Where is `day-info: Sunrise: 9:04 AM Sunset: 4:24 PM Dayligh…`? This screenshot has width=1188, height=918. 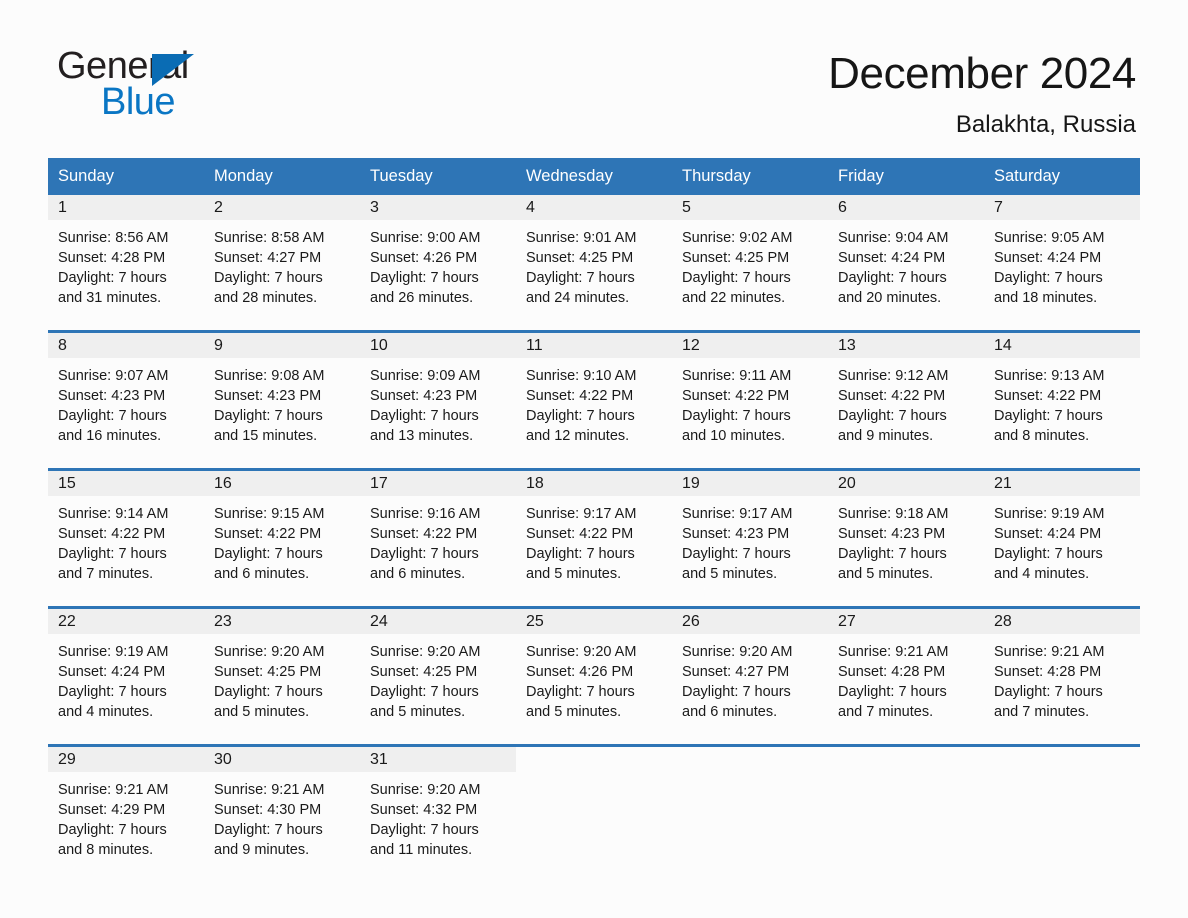
day-info: Sunrise: 9:04 AM Sunset: 4:24 PM Dayligh… is located at coordinates (906, 264).